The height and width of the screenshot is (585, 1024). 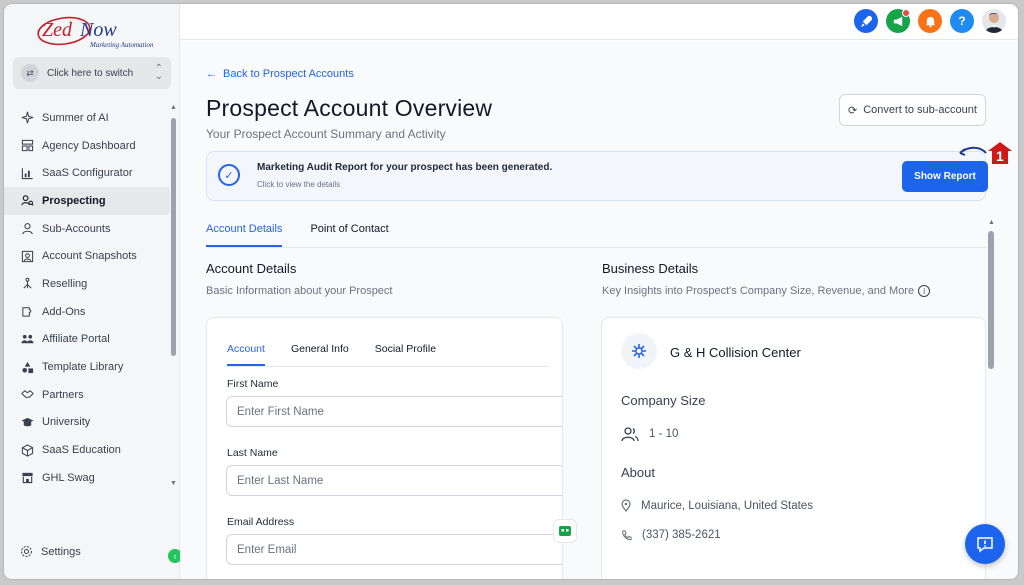 What do you see at coordinates (735, 352) in the screenshot?
I see `company-name: G & H Collision Center` at bounding box center [735, 352].